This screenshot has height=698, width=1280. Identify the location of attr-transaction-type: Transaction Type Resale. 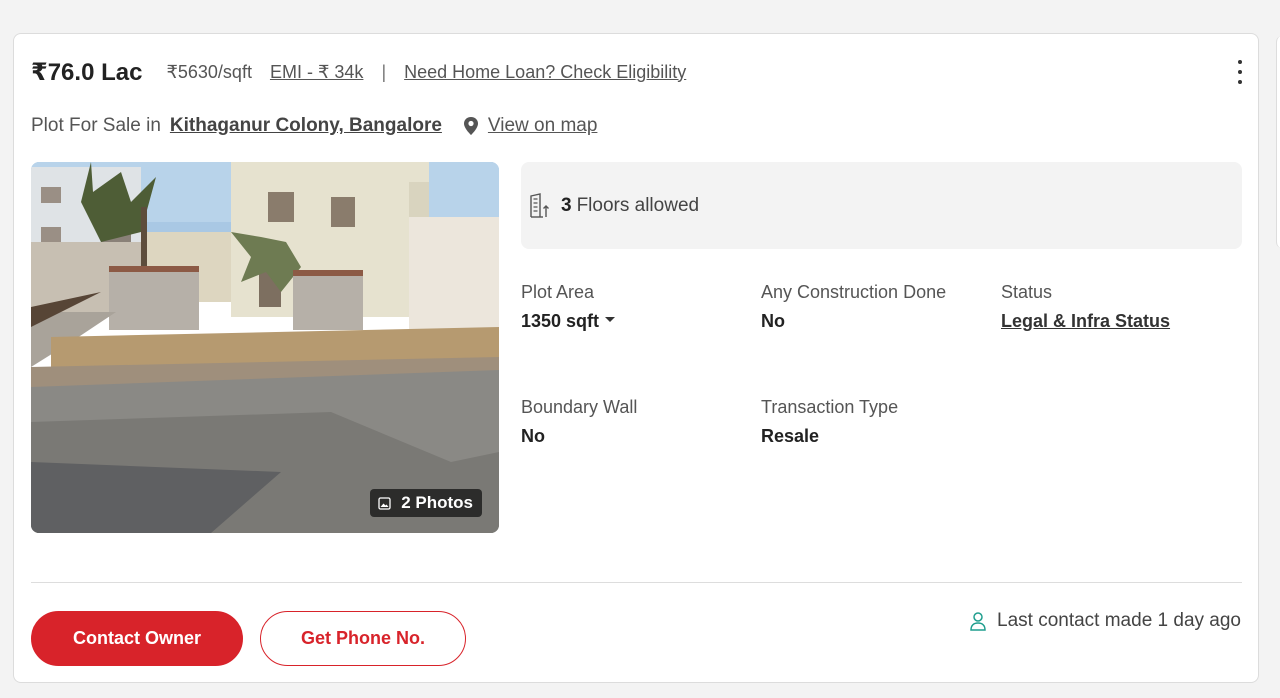
(829, 421).